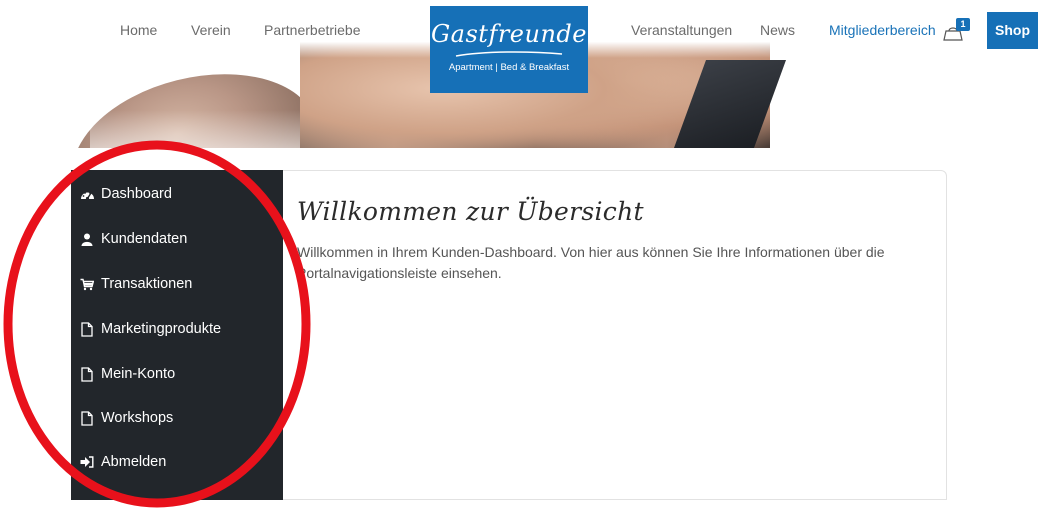 This screenshot has height=510, width=1038. I want to click on site-logo: Gastfreunde Apartment | Bed & Breakfast, so click(509, 49).